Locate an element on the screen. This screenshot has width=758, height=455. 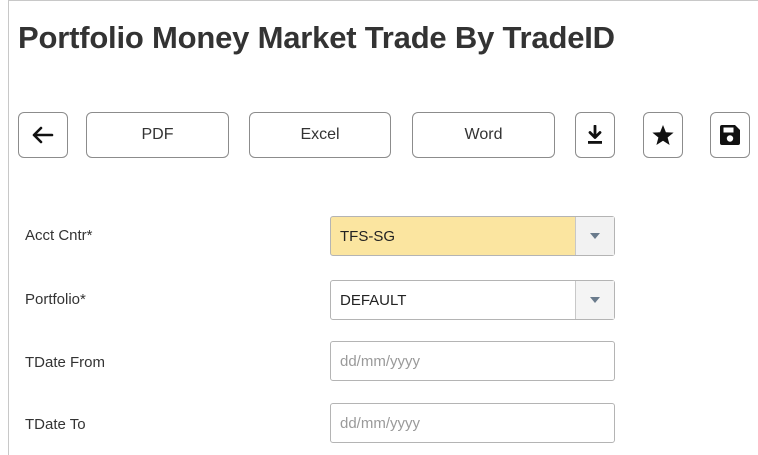
excel-button-label: Excel is located at coordinates (320, 134).